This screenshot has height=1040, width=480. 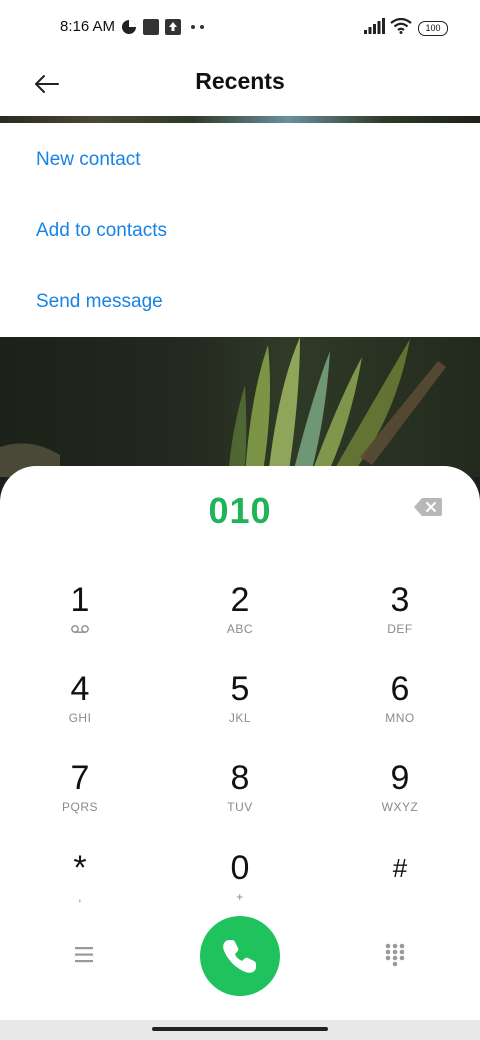 I want to click on key-letters: GHI, so click(x=80, y=718).